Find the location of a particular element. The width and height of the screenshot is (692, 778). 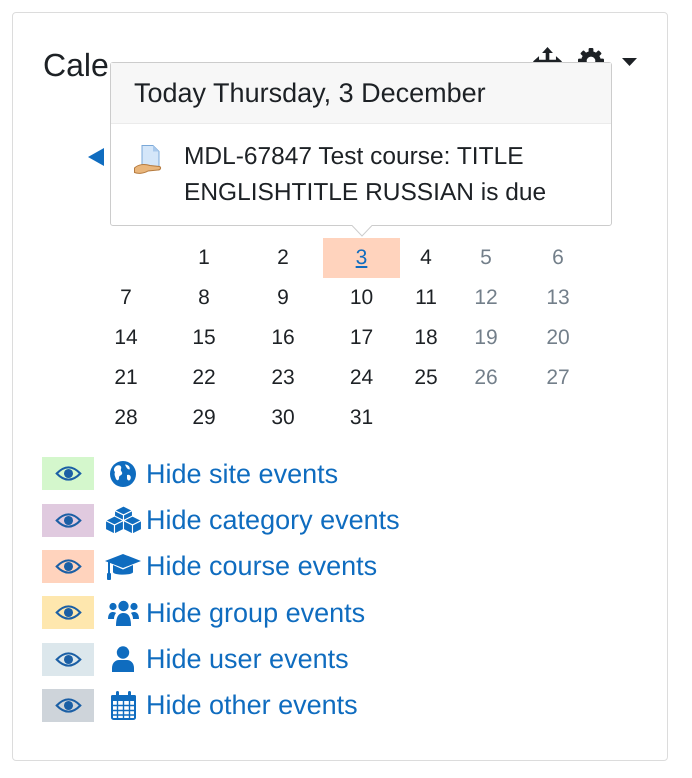

hide-events-link: Hide category events is located at coordinates (273, 520).